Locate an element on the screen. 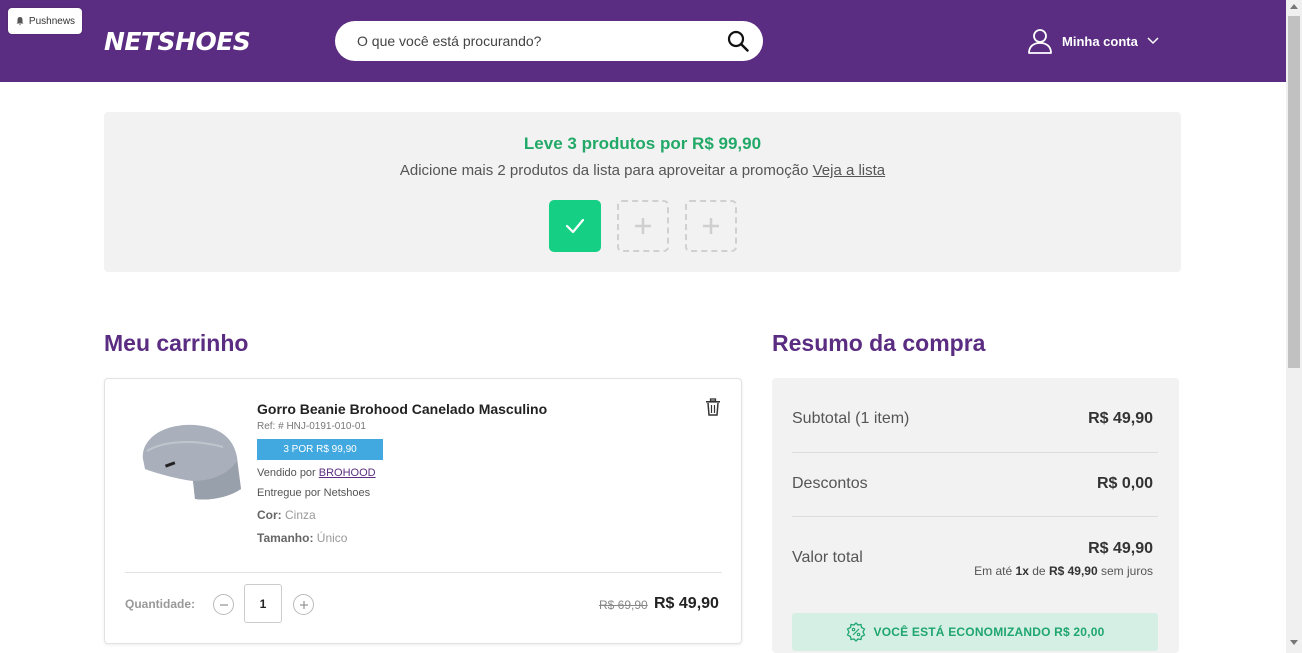  user-icon is located at coordinates (1040, 41).